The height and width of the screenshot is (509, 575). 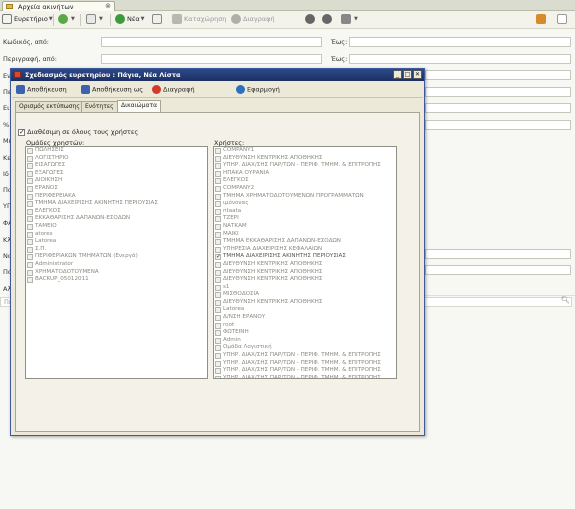 I want to click on list-item: ΤΖΕΡΙ, so click(x=305, y=219).